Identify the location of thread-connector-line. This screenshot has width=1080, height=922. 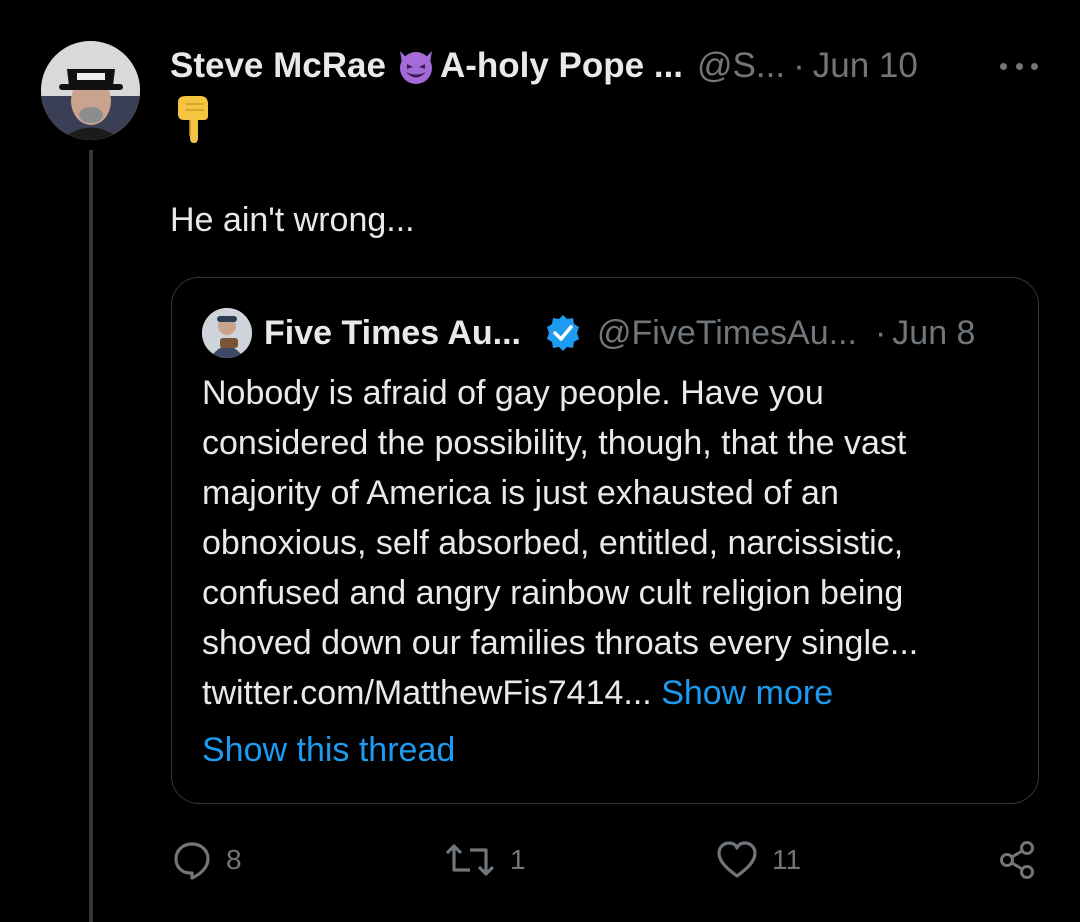
(91, 536).